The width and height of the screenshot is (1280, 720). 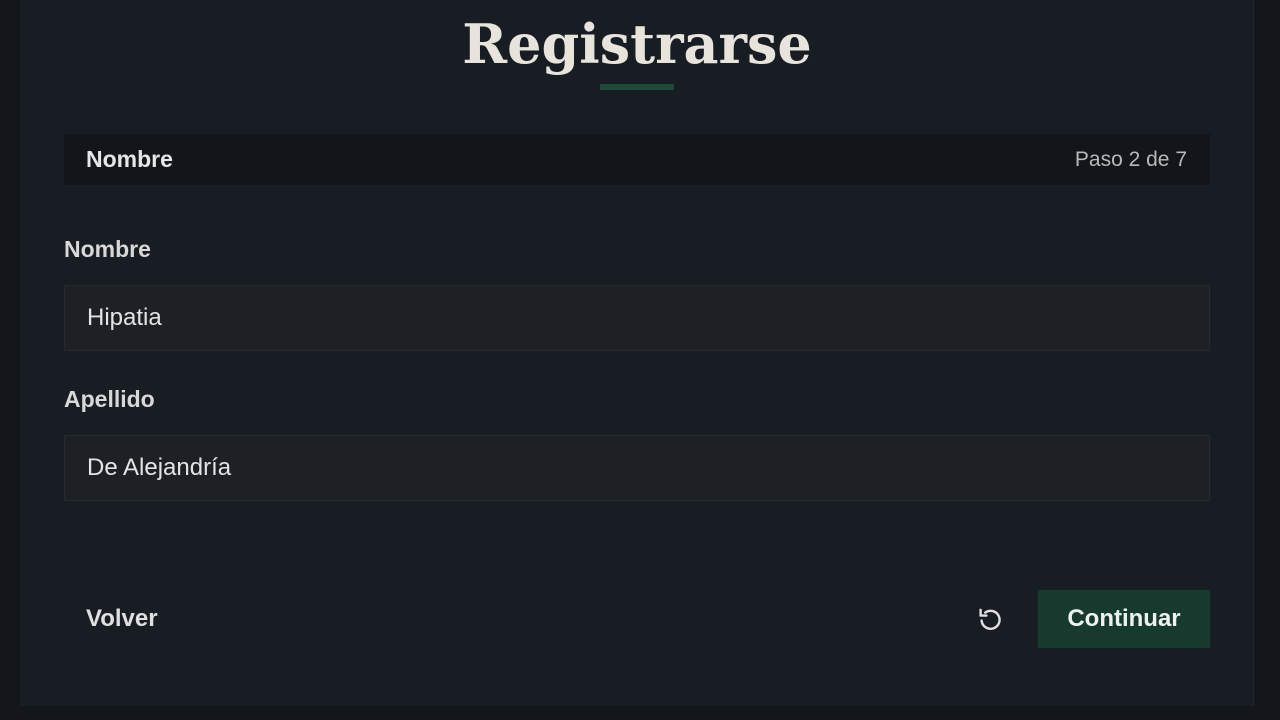 I want to click on step-progress: Paso 2 de 7, so click(x=1130, y=159).